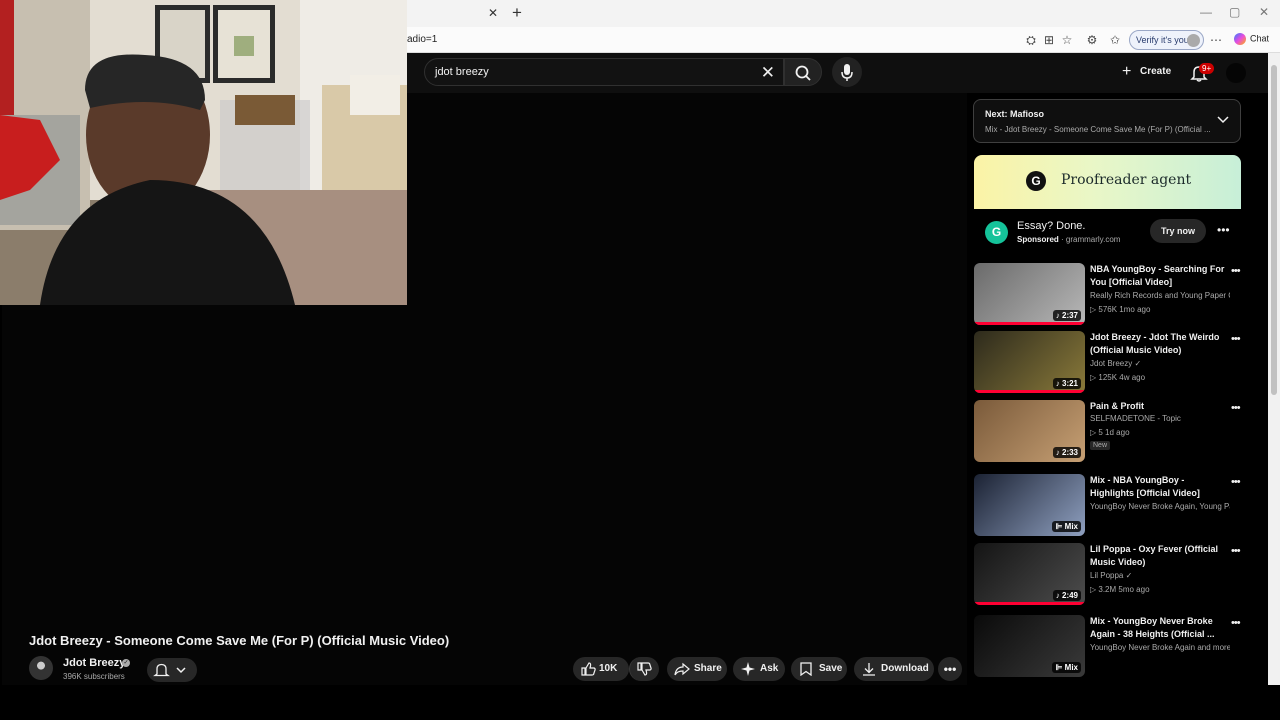 The height and width of the screenshot is (720, 1280). I want to click on account-avatar, so click(1236, 73).